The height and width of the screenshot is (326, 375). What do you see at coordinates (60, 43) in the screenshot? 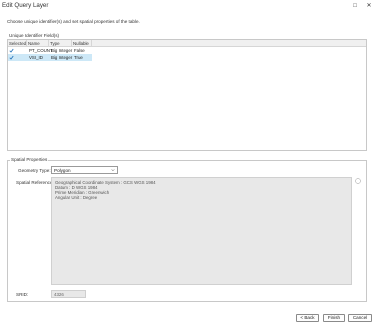
I see `column-header-type: Type` at bounding box center [60, 43].